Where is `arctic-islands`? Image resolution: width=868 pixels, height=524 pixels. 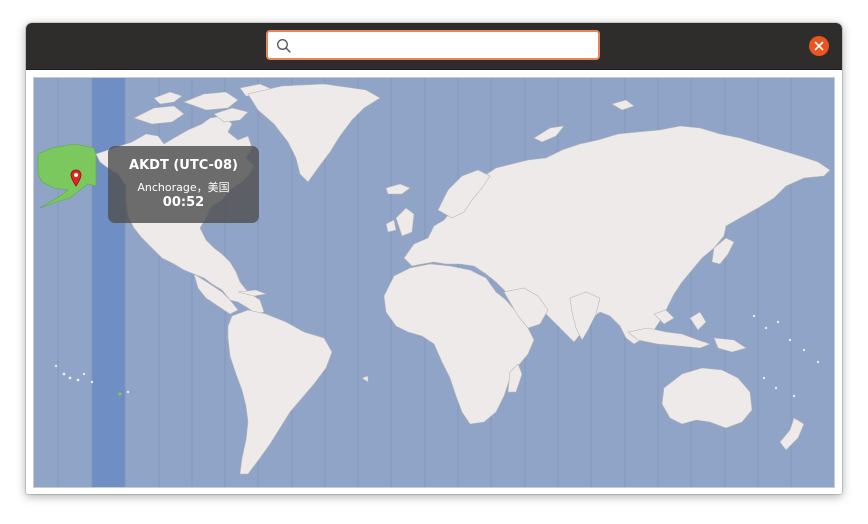
arctic-islands is located at coordinates (159, 115).